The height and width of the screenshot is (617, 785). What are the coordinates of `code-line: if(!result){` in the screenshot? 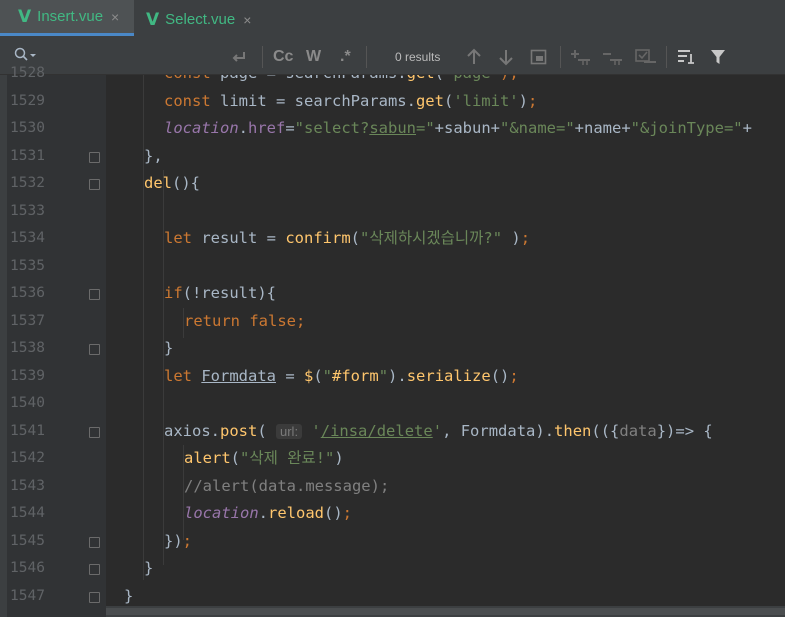 It's located at (220, 293).